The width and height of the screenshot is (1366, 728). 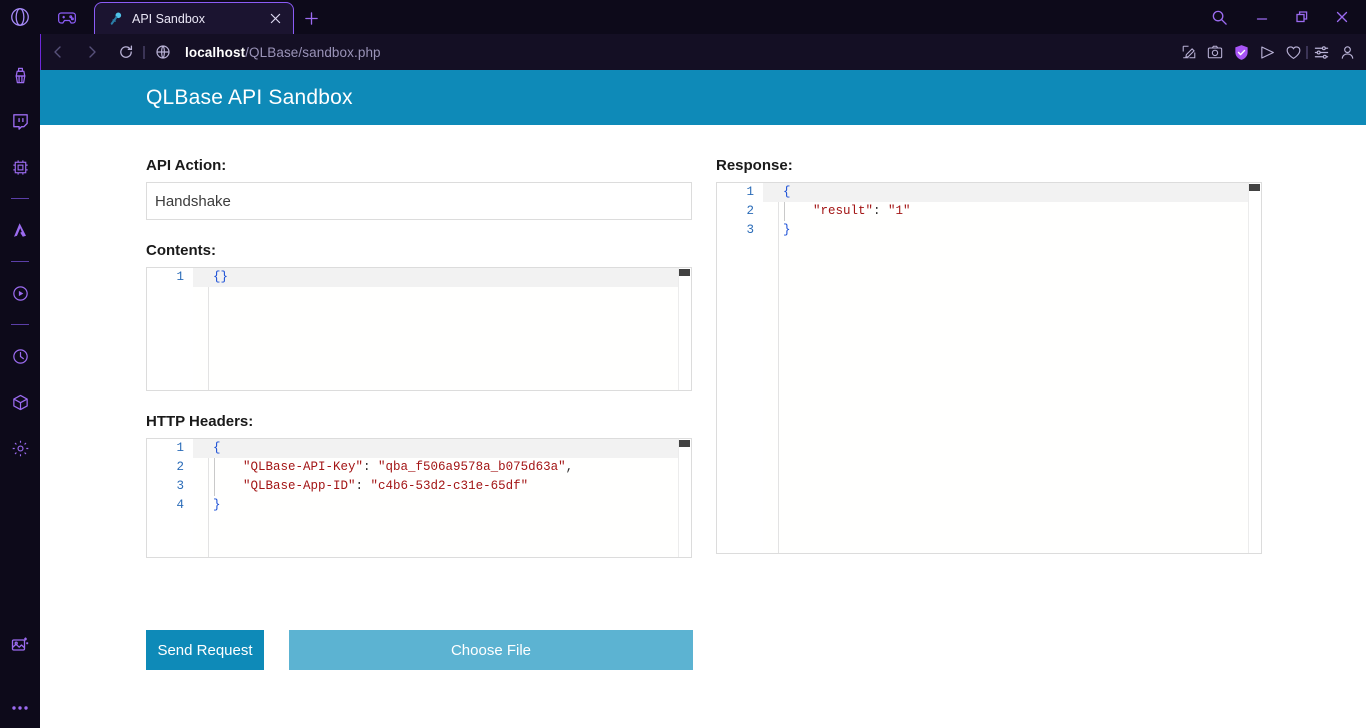 What do you see at coordinates (20, 167) in the screenshot?
I see `cpu-icon` at bounding box center [20, 167].